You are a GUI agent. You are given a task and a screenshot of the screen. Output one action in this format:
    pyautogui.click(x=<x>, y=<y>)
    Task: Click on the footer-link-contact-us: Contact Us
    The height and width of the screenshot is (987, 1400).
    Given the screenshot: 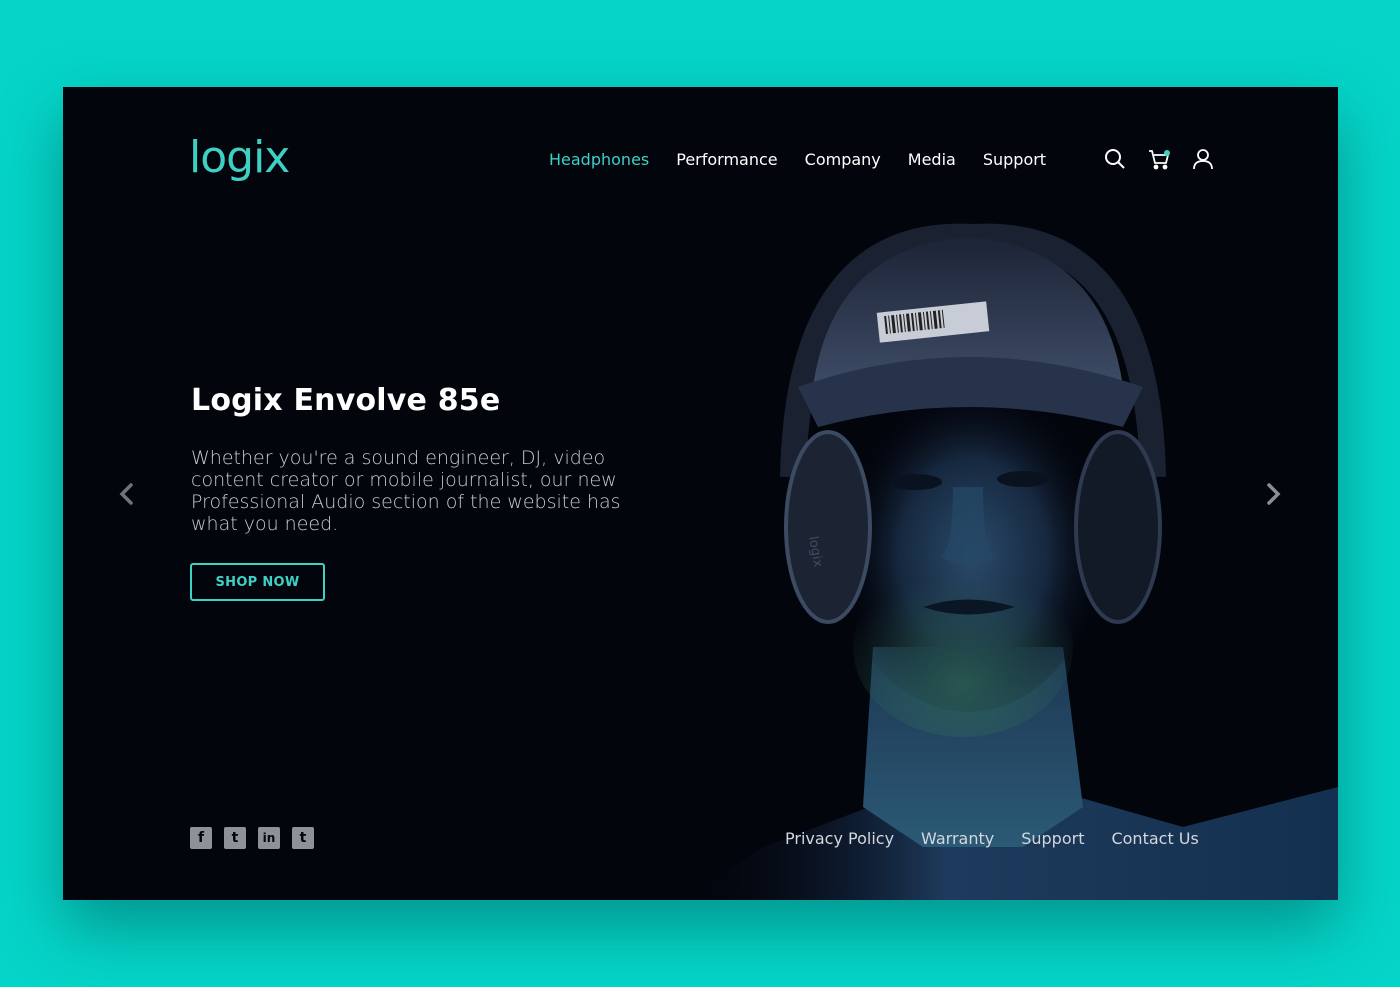 What is the action you would take?
    pyautogui.click(x=1154, y=838)
    